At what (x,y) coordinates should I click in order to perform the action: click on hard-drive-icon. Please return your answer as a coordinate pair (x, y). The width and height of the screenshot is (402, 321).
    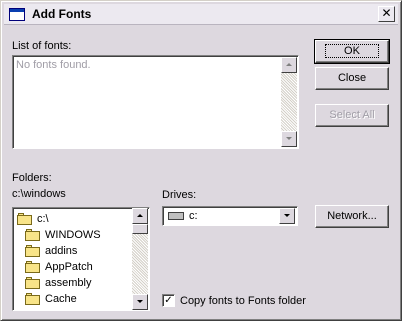
    Looking at the image, I should click on (176, 216).